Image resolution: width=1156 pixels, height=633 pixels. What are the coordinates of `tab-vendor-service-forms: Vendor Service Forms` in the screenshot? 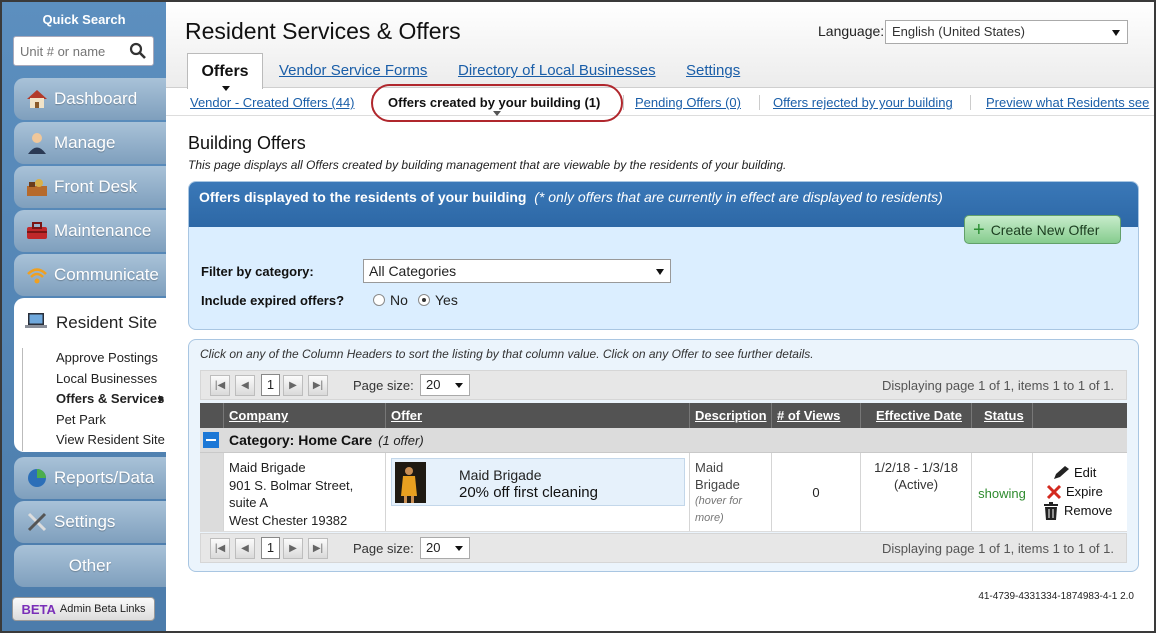 It's located at (353, 70).